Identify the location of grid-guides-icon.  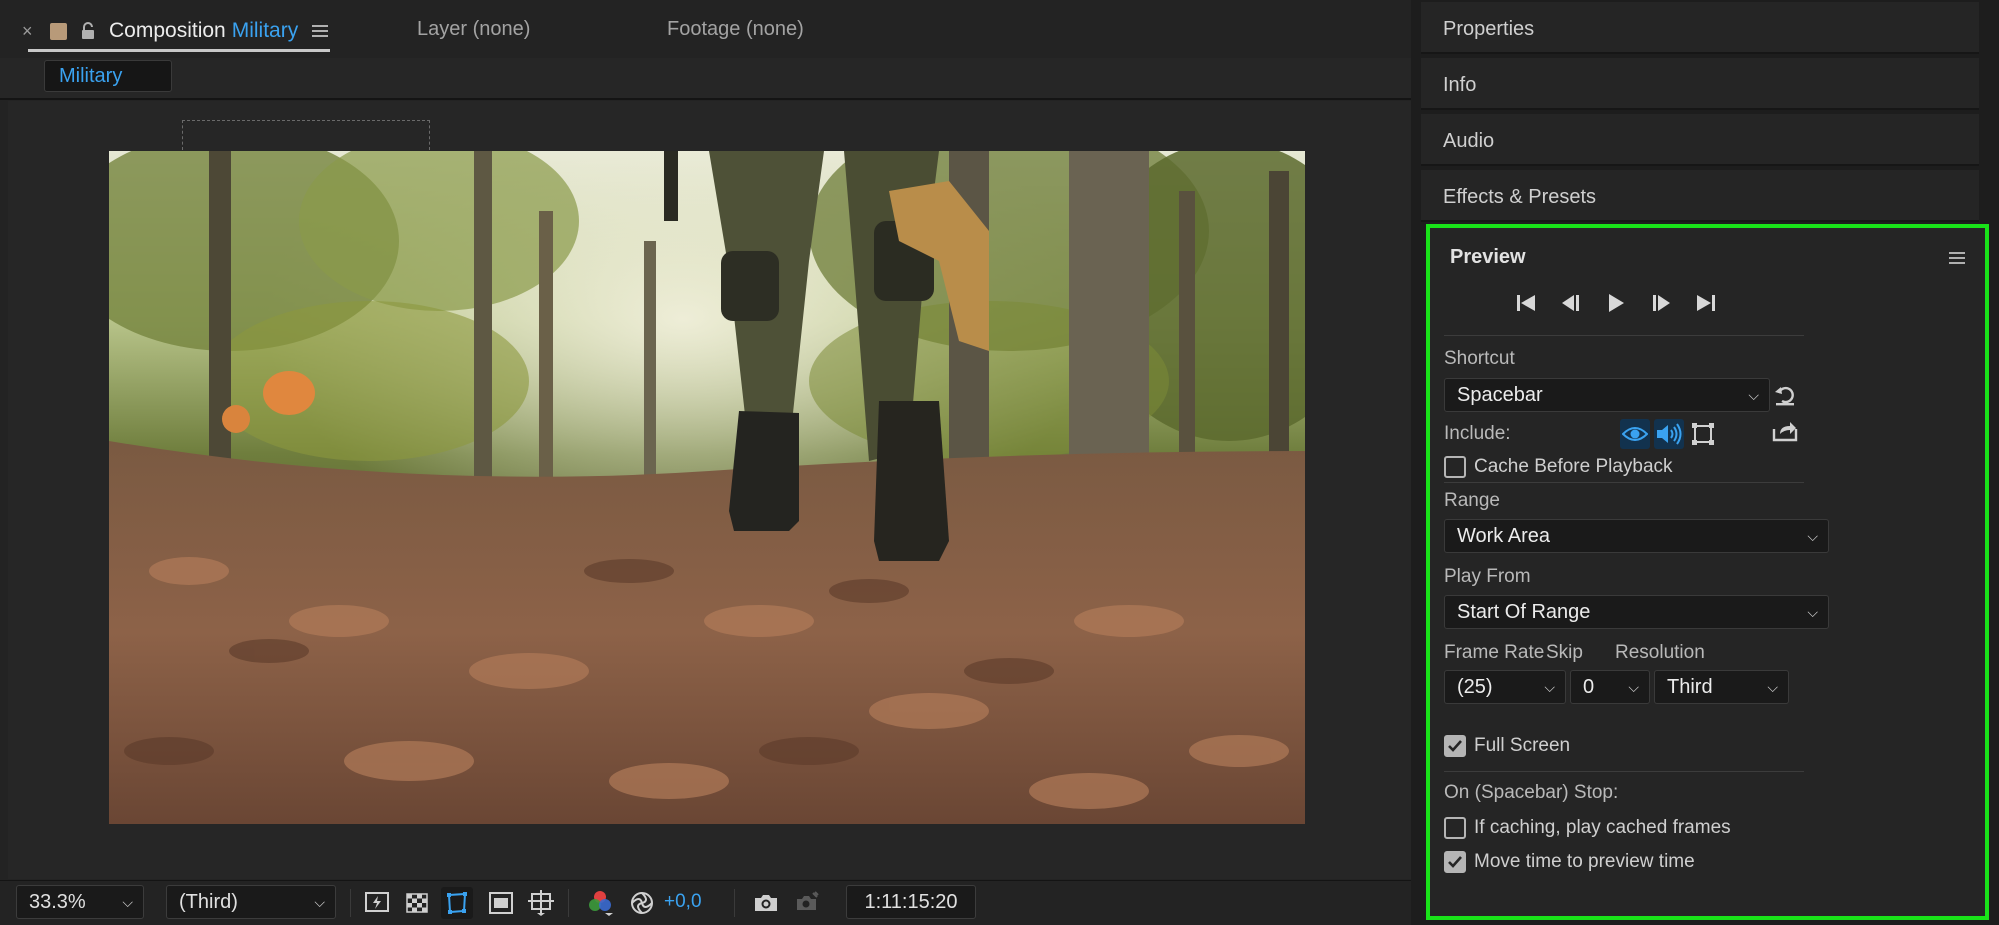
(541, 903).